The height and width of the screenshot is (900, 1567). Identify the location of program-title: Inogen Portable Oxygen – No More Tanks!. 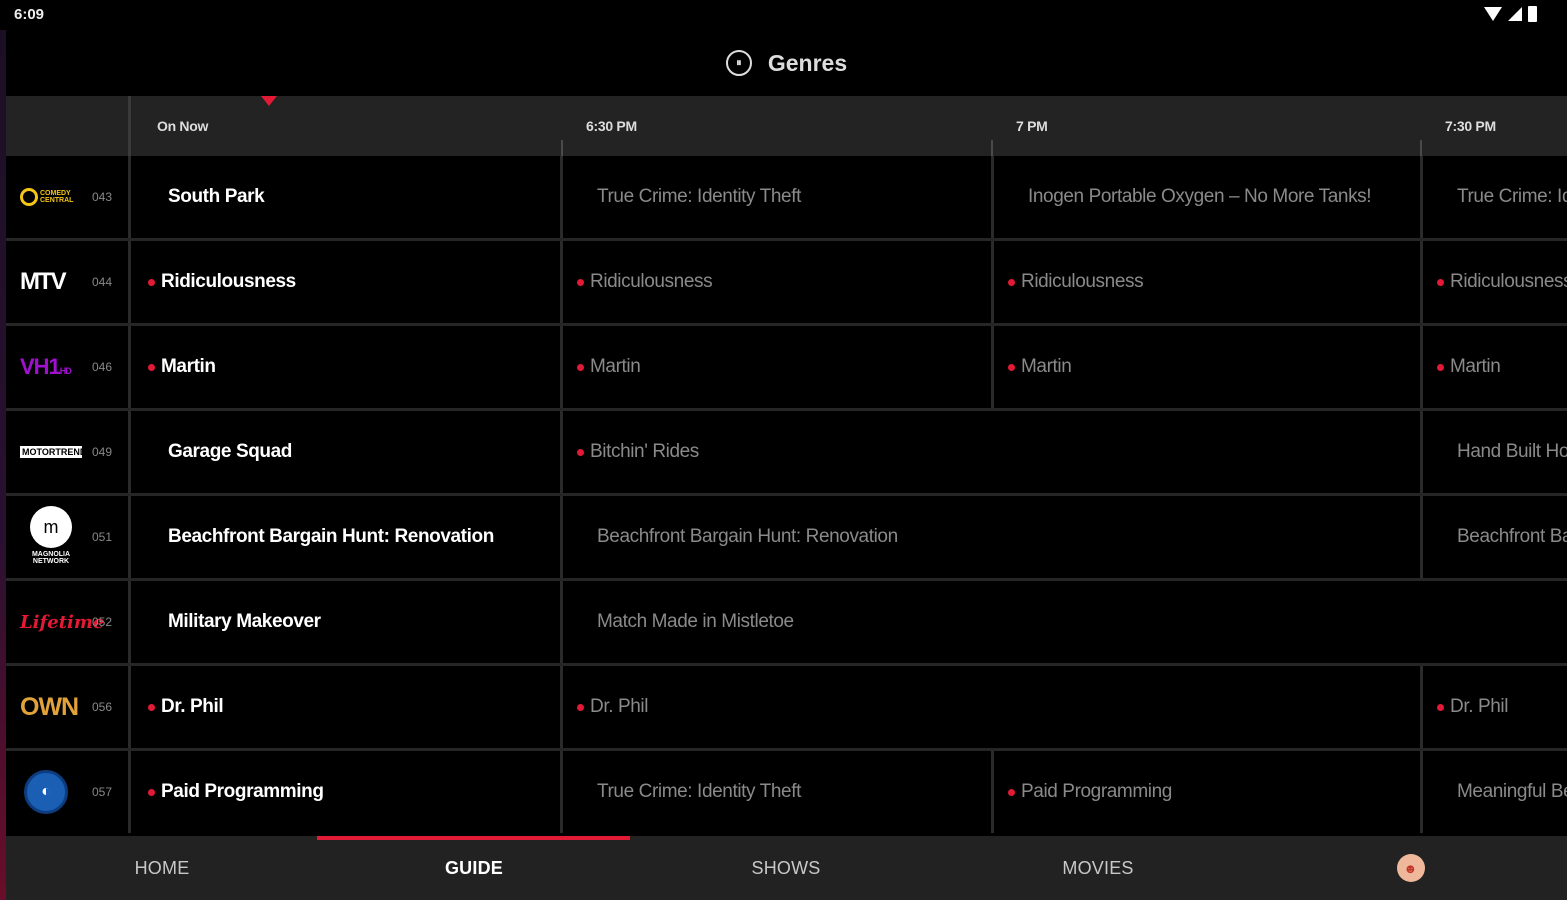
(1200, 196).